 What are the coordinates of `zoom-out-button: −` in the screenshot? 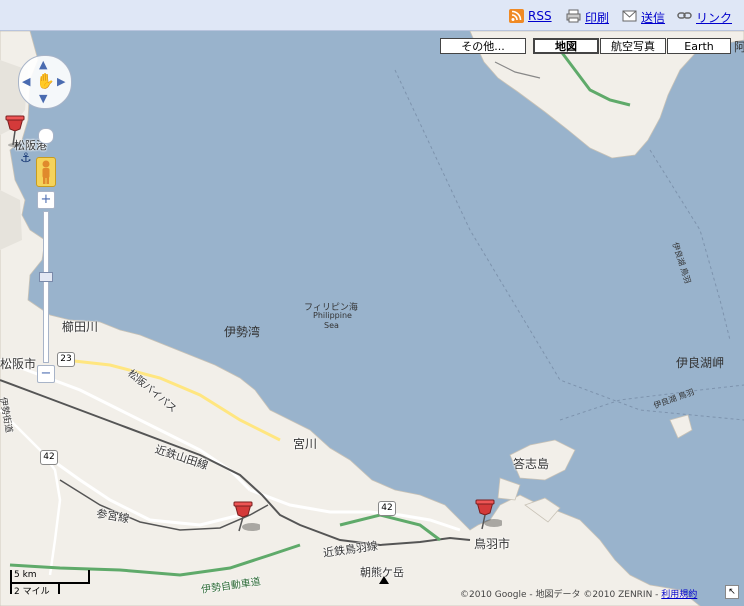 It's located at (46, 374).